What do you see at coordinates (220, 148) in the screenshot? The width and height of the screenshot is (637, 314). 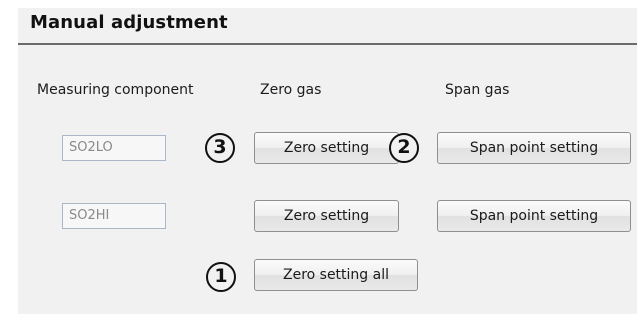 I see `callout-marker-3: 3` at bounding box center [220, 148].